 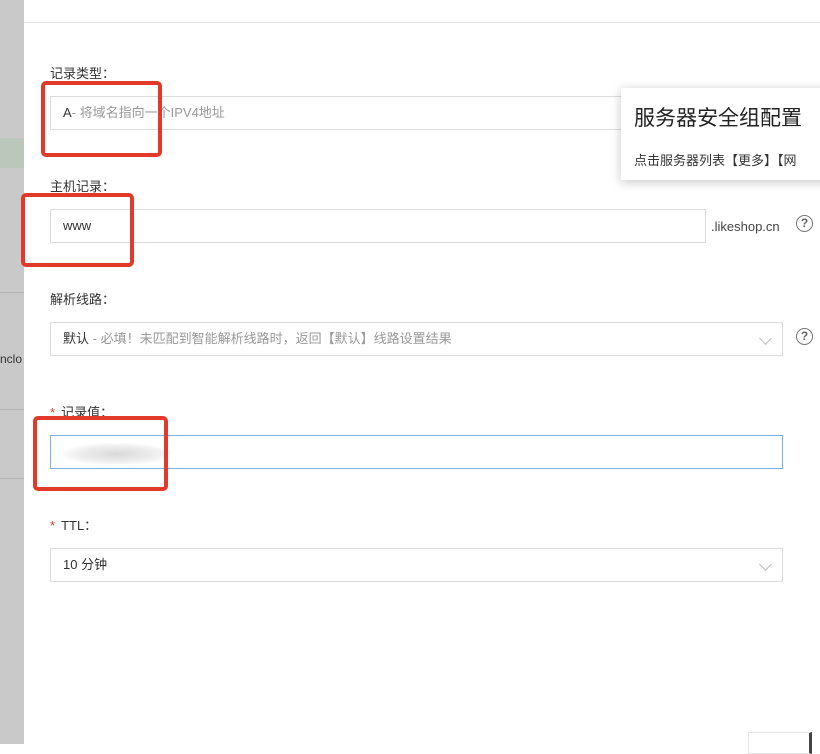 I want to click on host-record-input: www, so click(x=378, y=226).